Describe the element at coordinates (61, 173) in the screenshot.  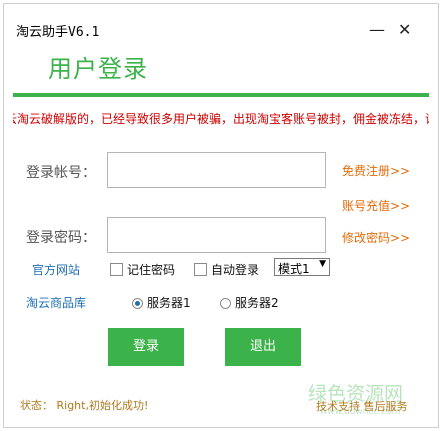
I see `account-label: 登录帐号：` at that location.